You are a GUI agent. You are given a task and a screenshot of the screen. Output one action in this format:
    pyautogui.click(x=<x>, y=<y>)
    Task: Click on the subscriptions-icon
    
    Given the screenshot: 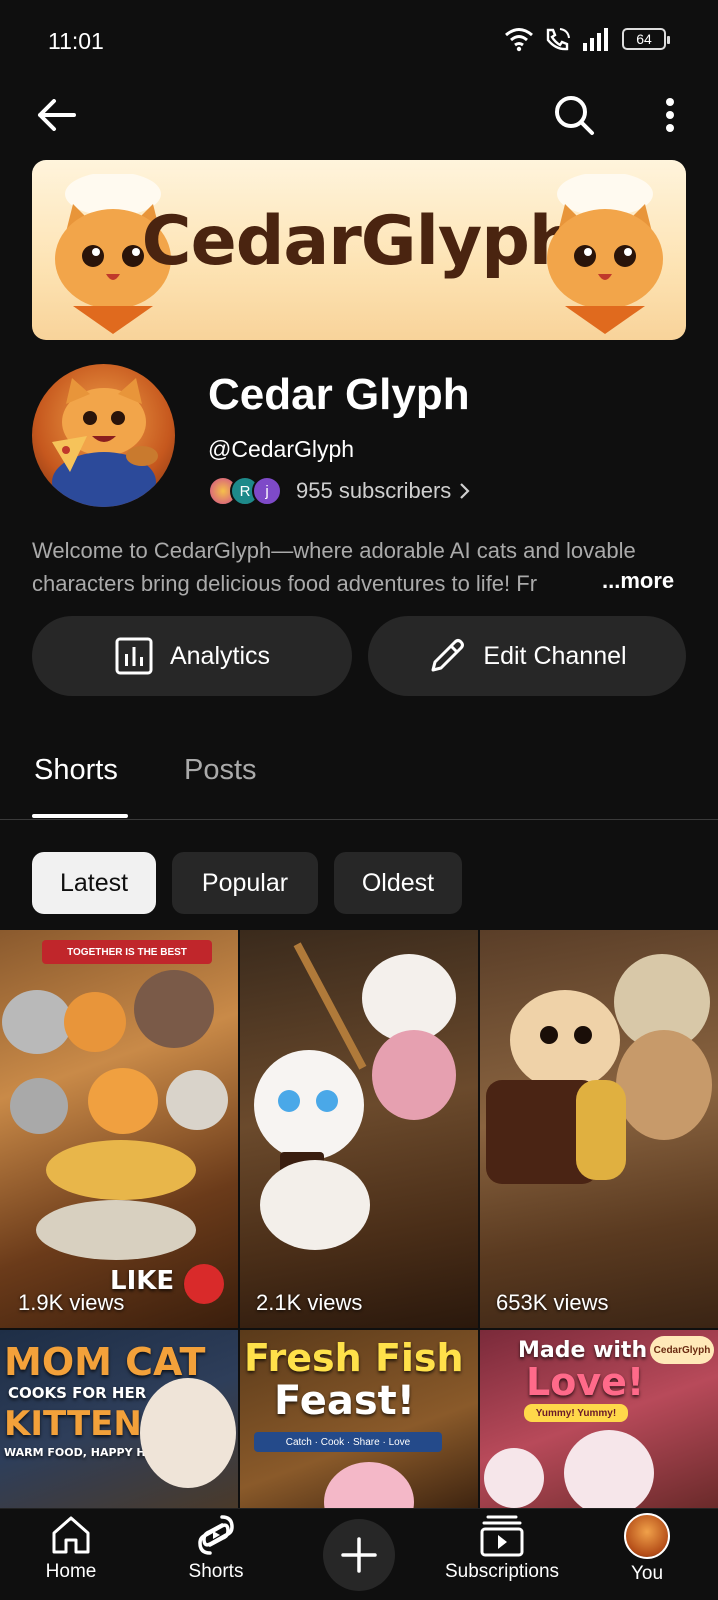 What is the action you would take?
    pyautogui.click(x=502, y=1536)
    